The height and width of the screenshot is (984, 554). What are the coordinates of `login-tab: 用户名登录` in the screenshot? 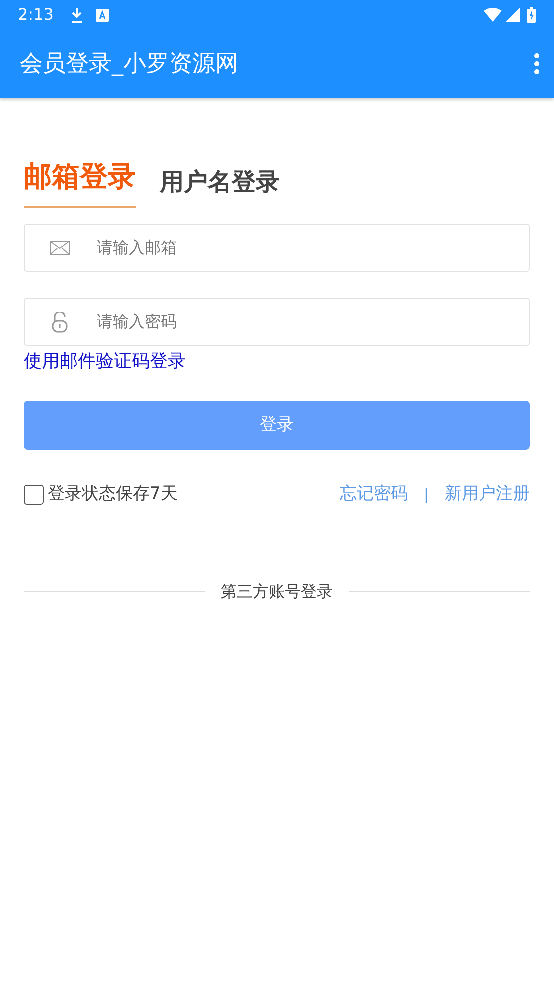 It's located at (220, 186).